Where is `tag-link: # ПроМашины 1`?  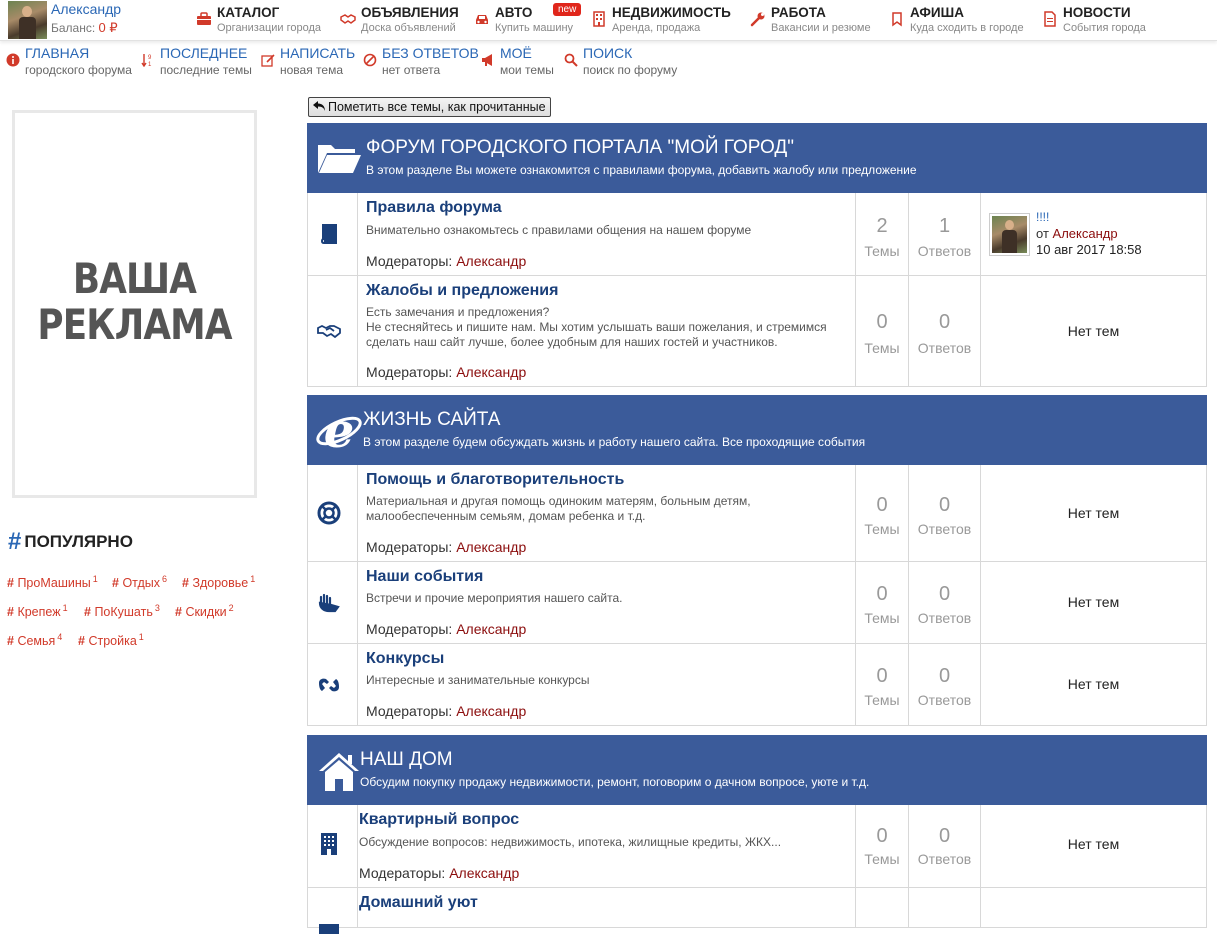
tag-link: # ПроМашины 1 is located at coordinates (52, 582).